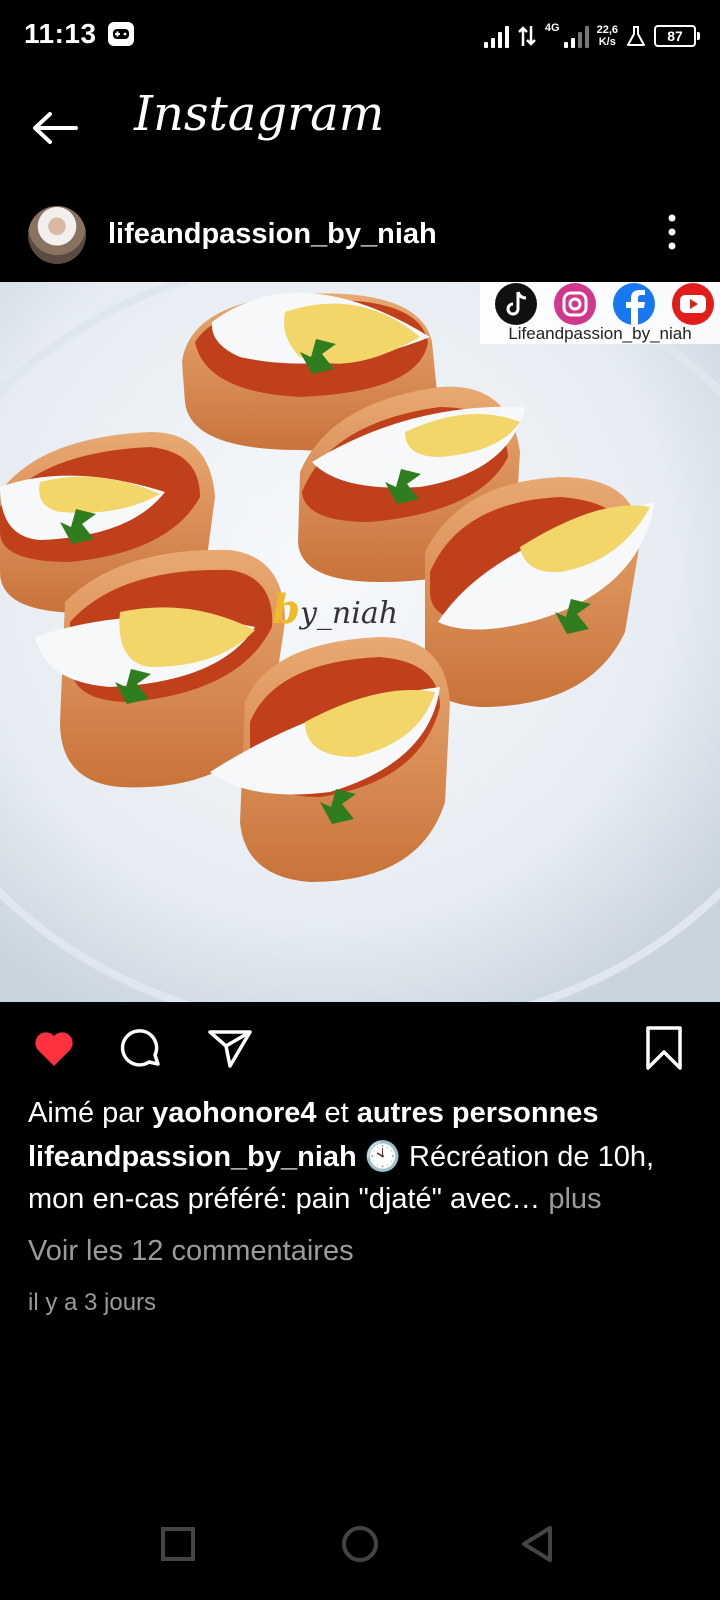  I want to click on likes-others-link: autres personnes, so click(478, 1113).